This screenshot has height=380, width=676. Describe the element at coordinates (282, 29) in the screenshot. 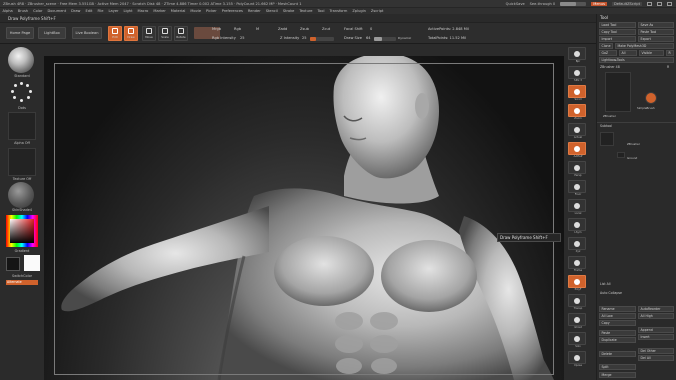

I see `zadd-toggle: Zadd` at that location.